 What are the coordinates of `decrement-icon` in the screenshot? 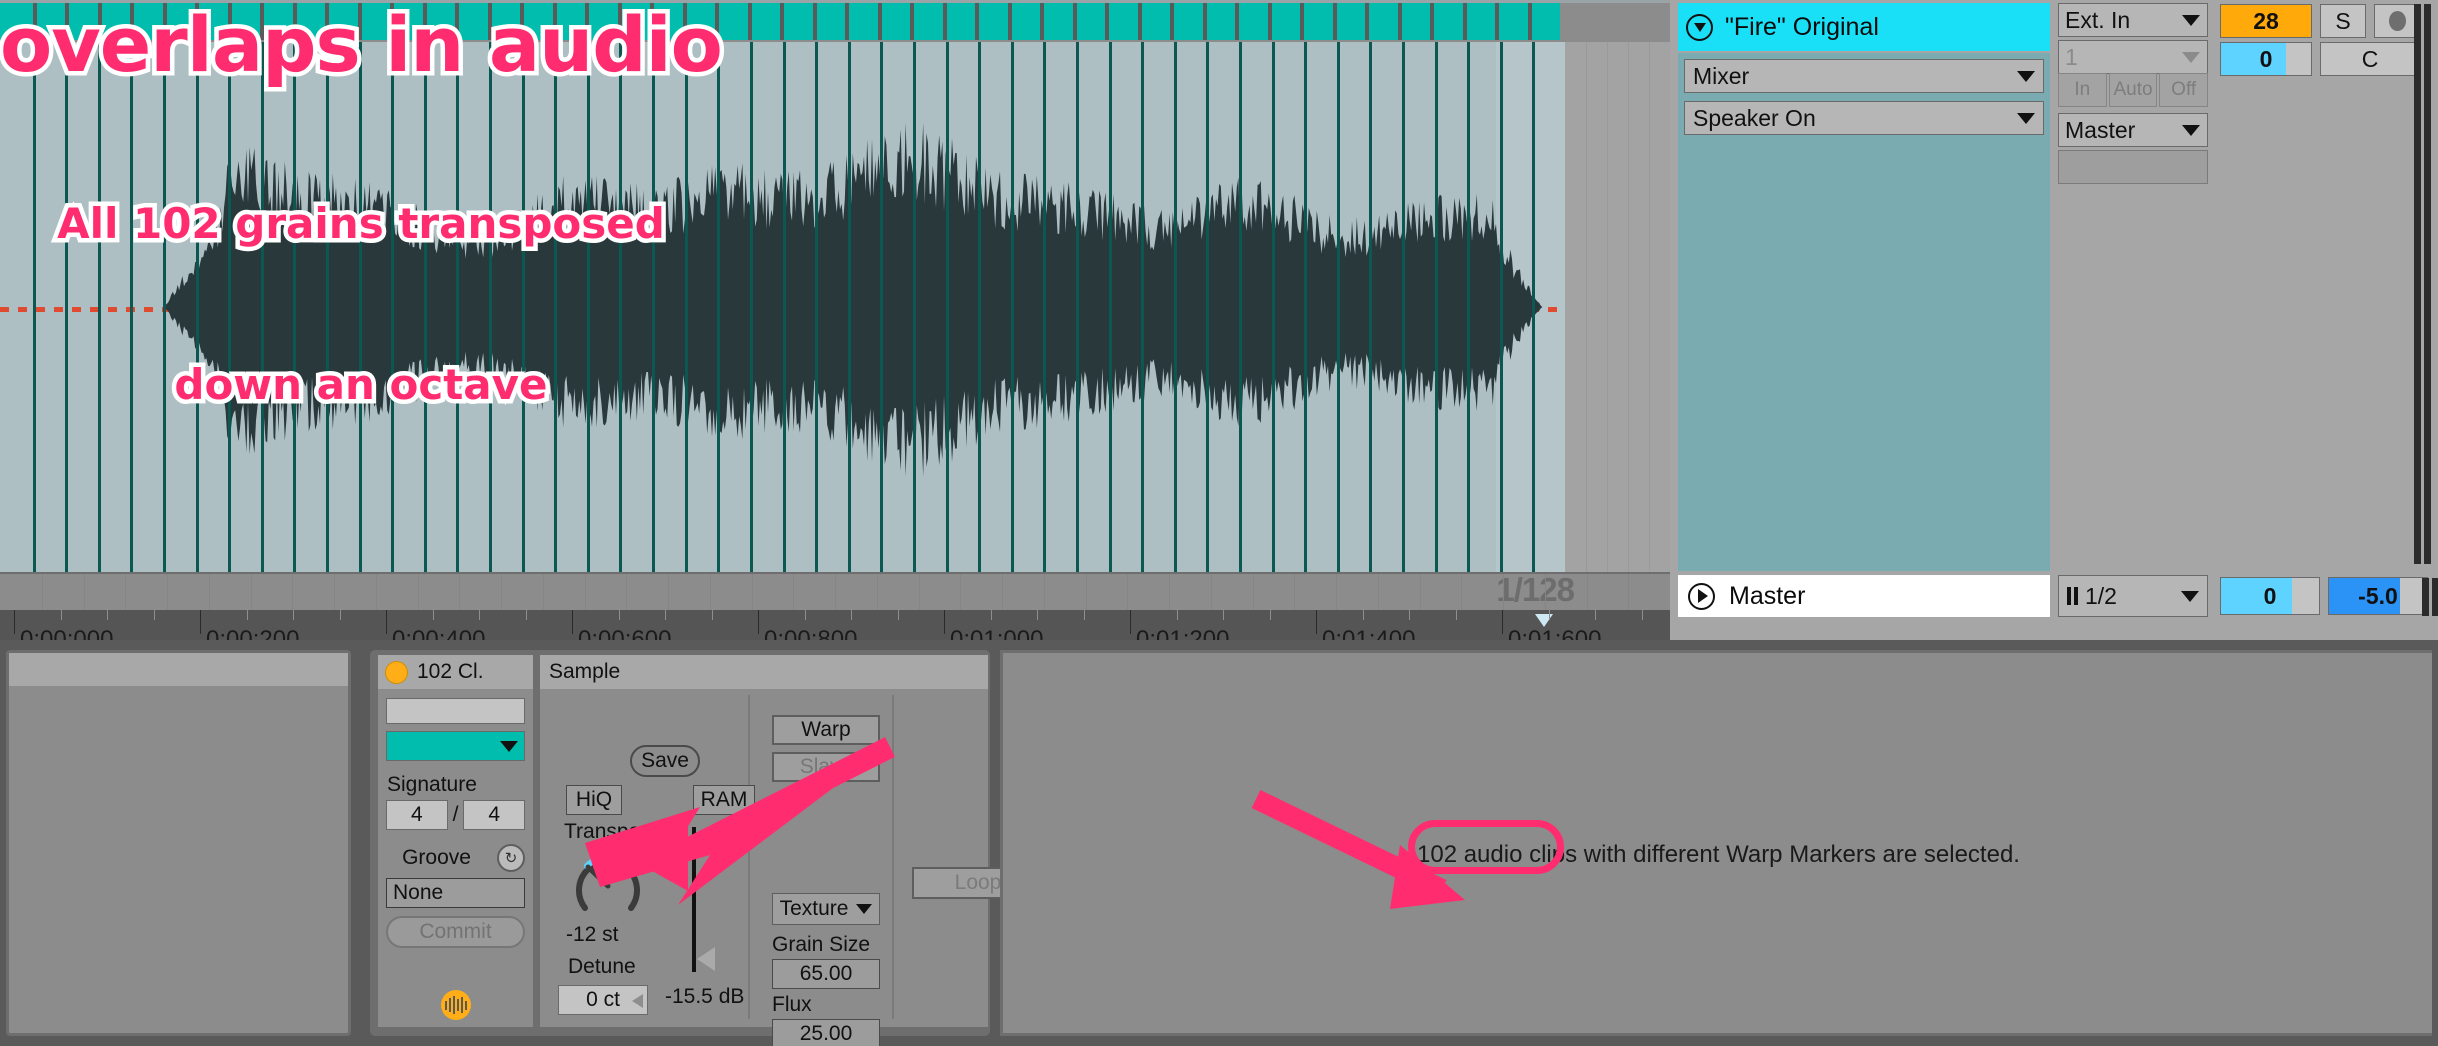 It's located at (637, 1001).